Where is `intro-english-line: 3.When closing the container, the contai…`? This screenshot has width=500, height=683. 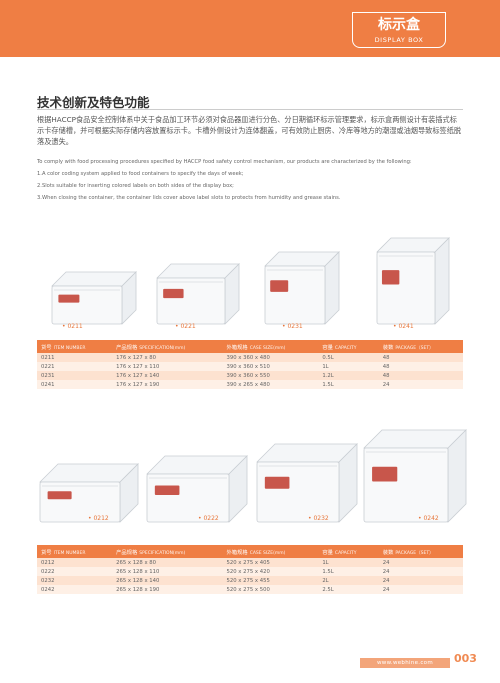
intro-english-line: 3.When closing the container, the contai… is located at coordinates (189, 198).